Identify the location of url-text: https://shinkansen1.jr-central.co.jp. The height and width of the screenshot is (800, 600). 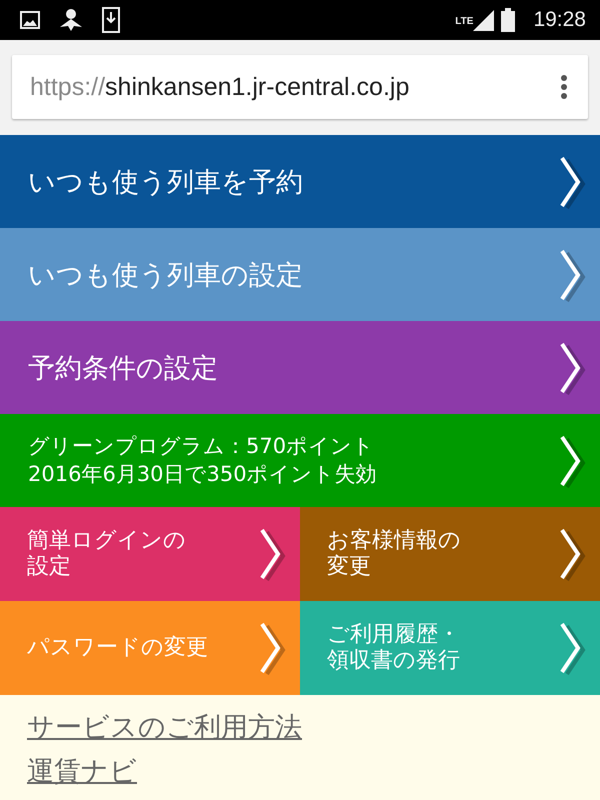
(220, 87).